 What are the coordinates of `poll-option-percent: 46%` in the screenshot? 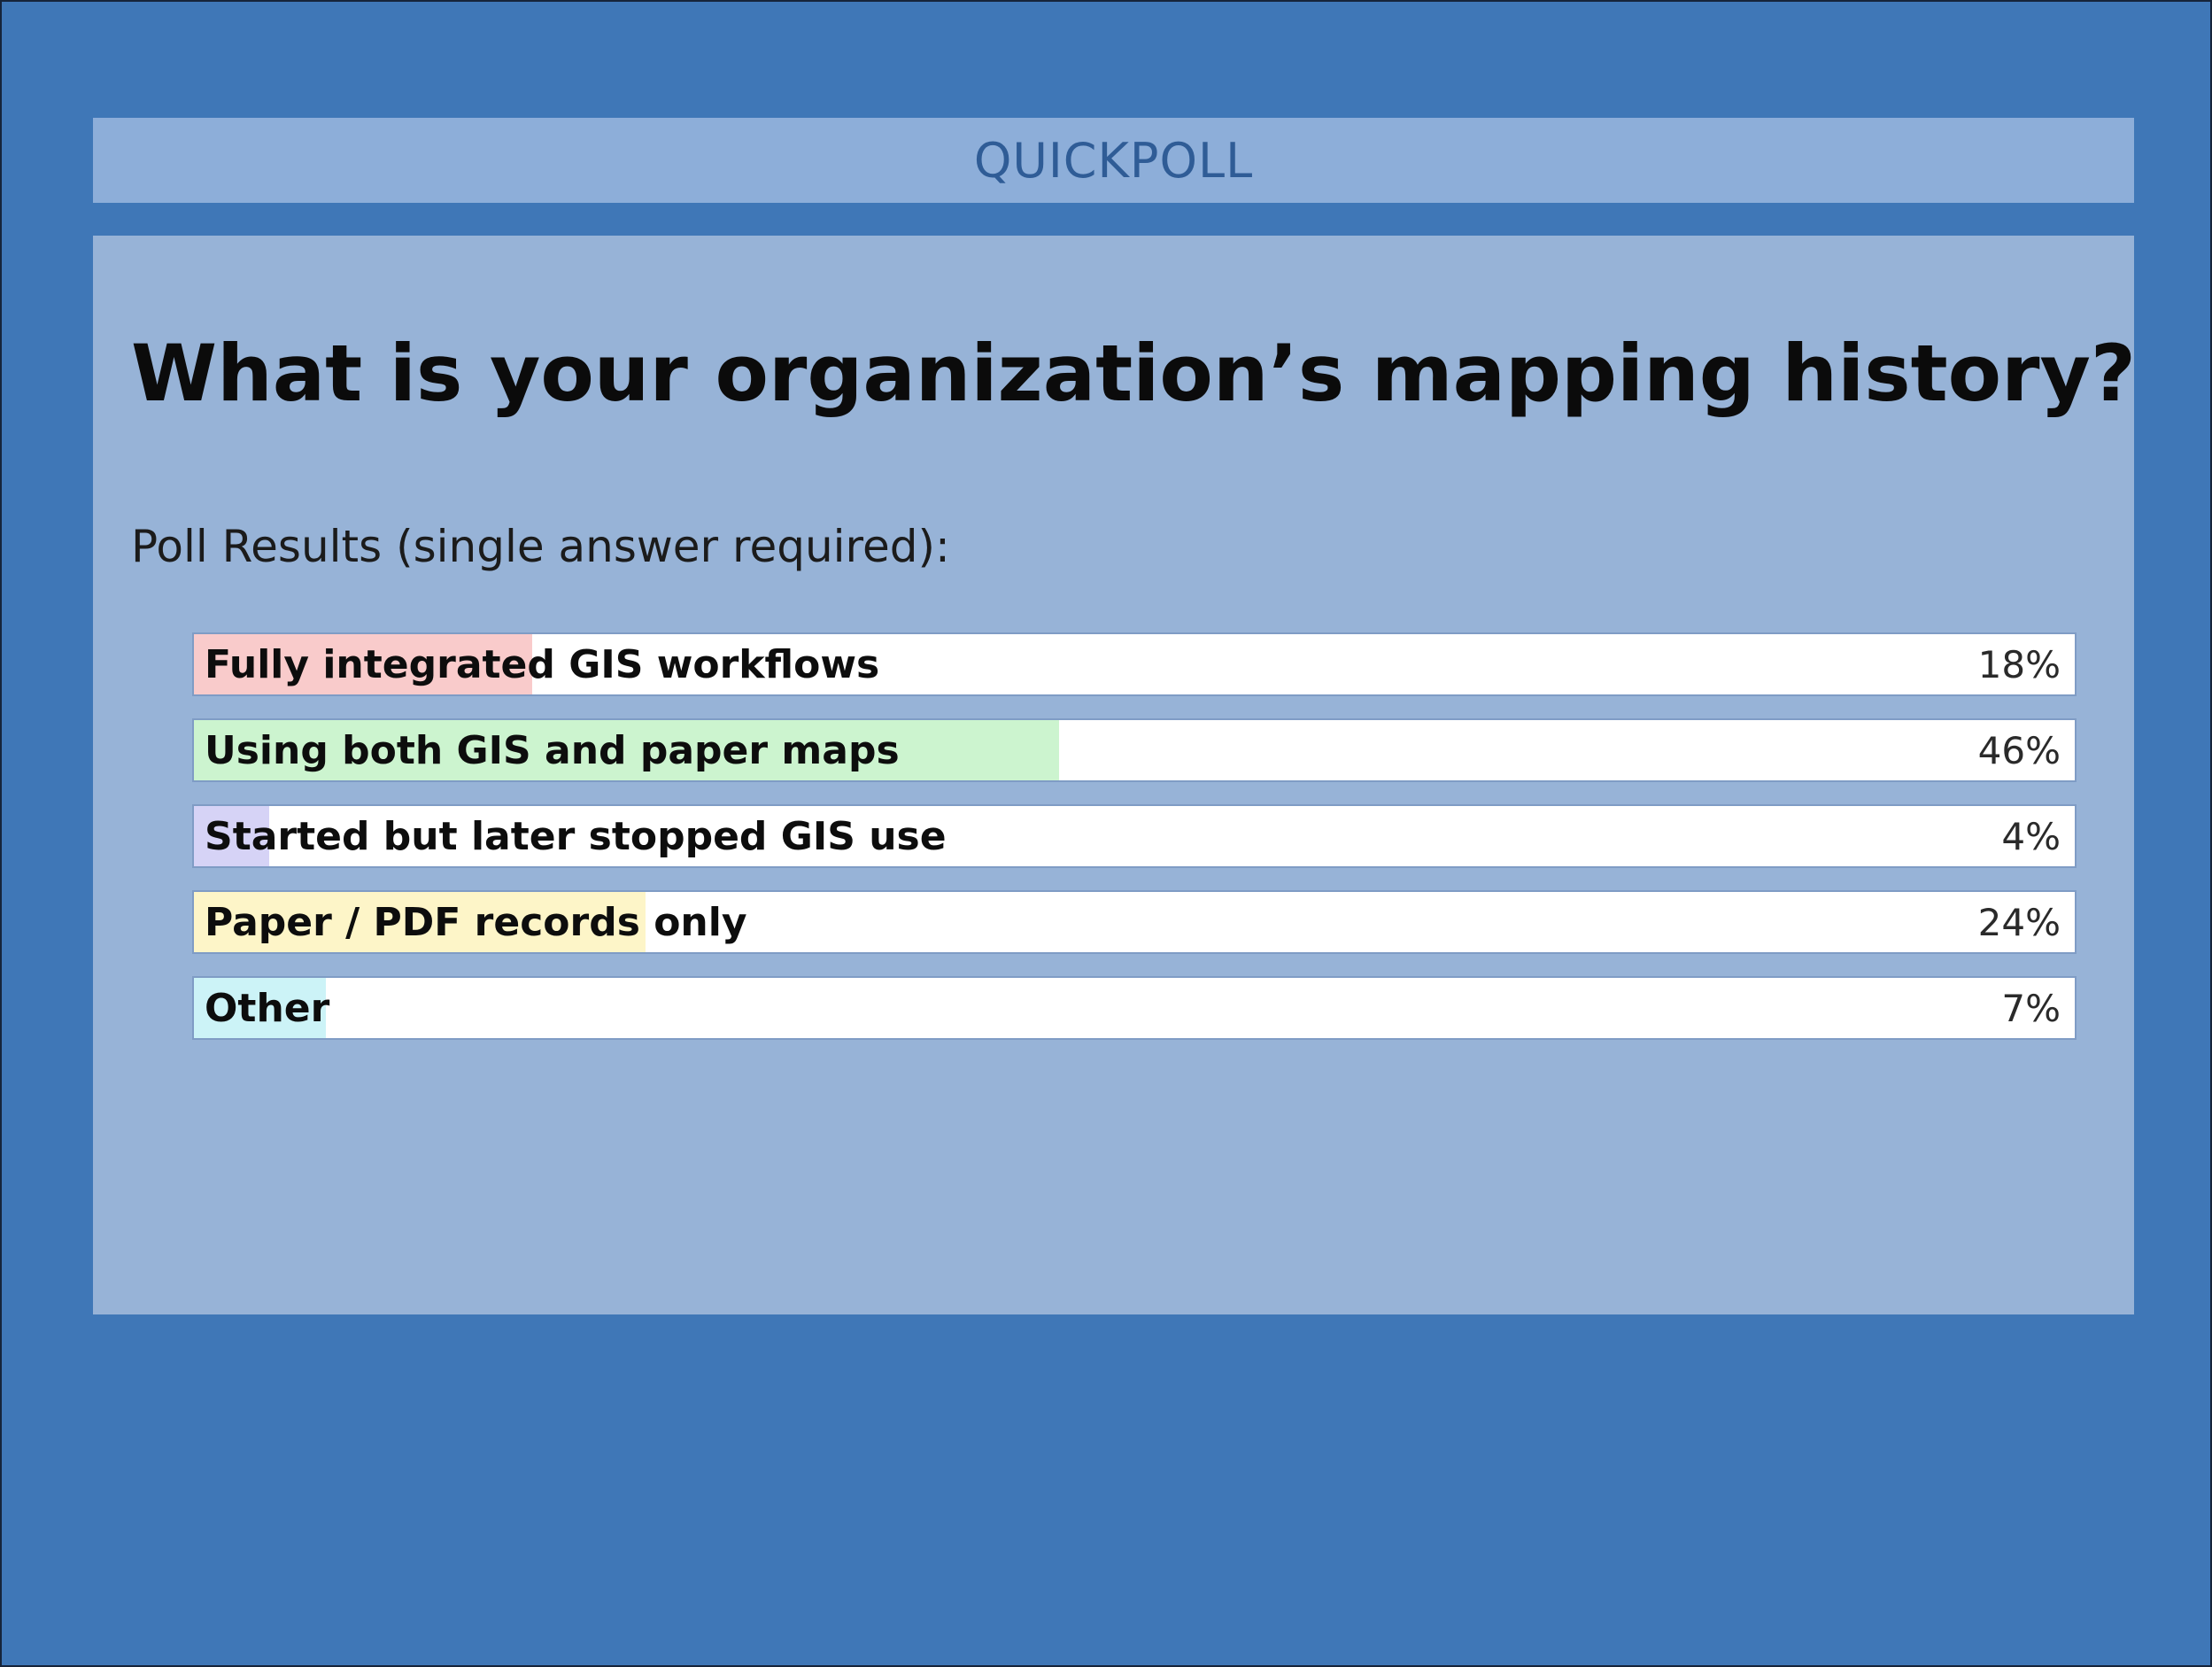 It's located at (2019, 750).